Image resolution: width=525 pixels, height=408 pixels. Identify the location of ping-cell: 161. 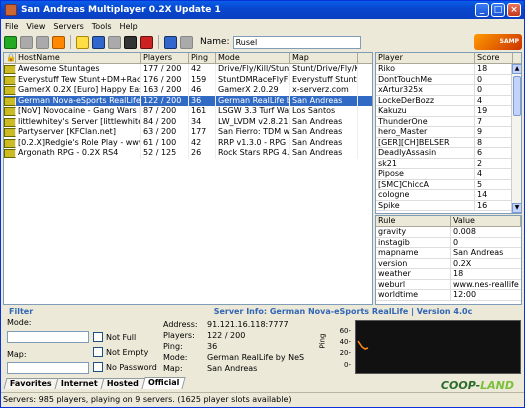
(202, 111).